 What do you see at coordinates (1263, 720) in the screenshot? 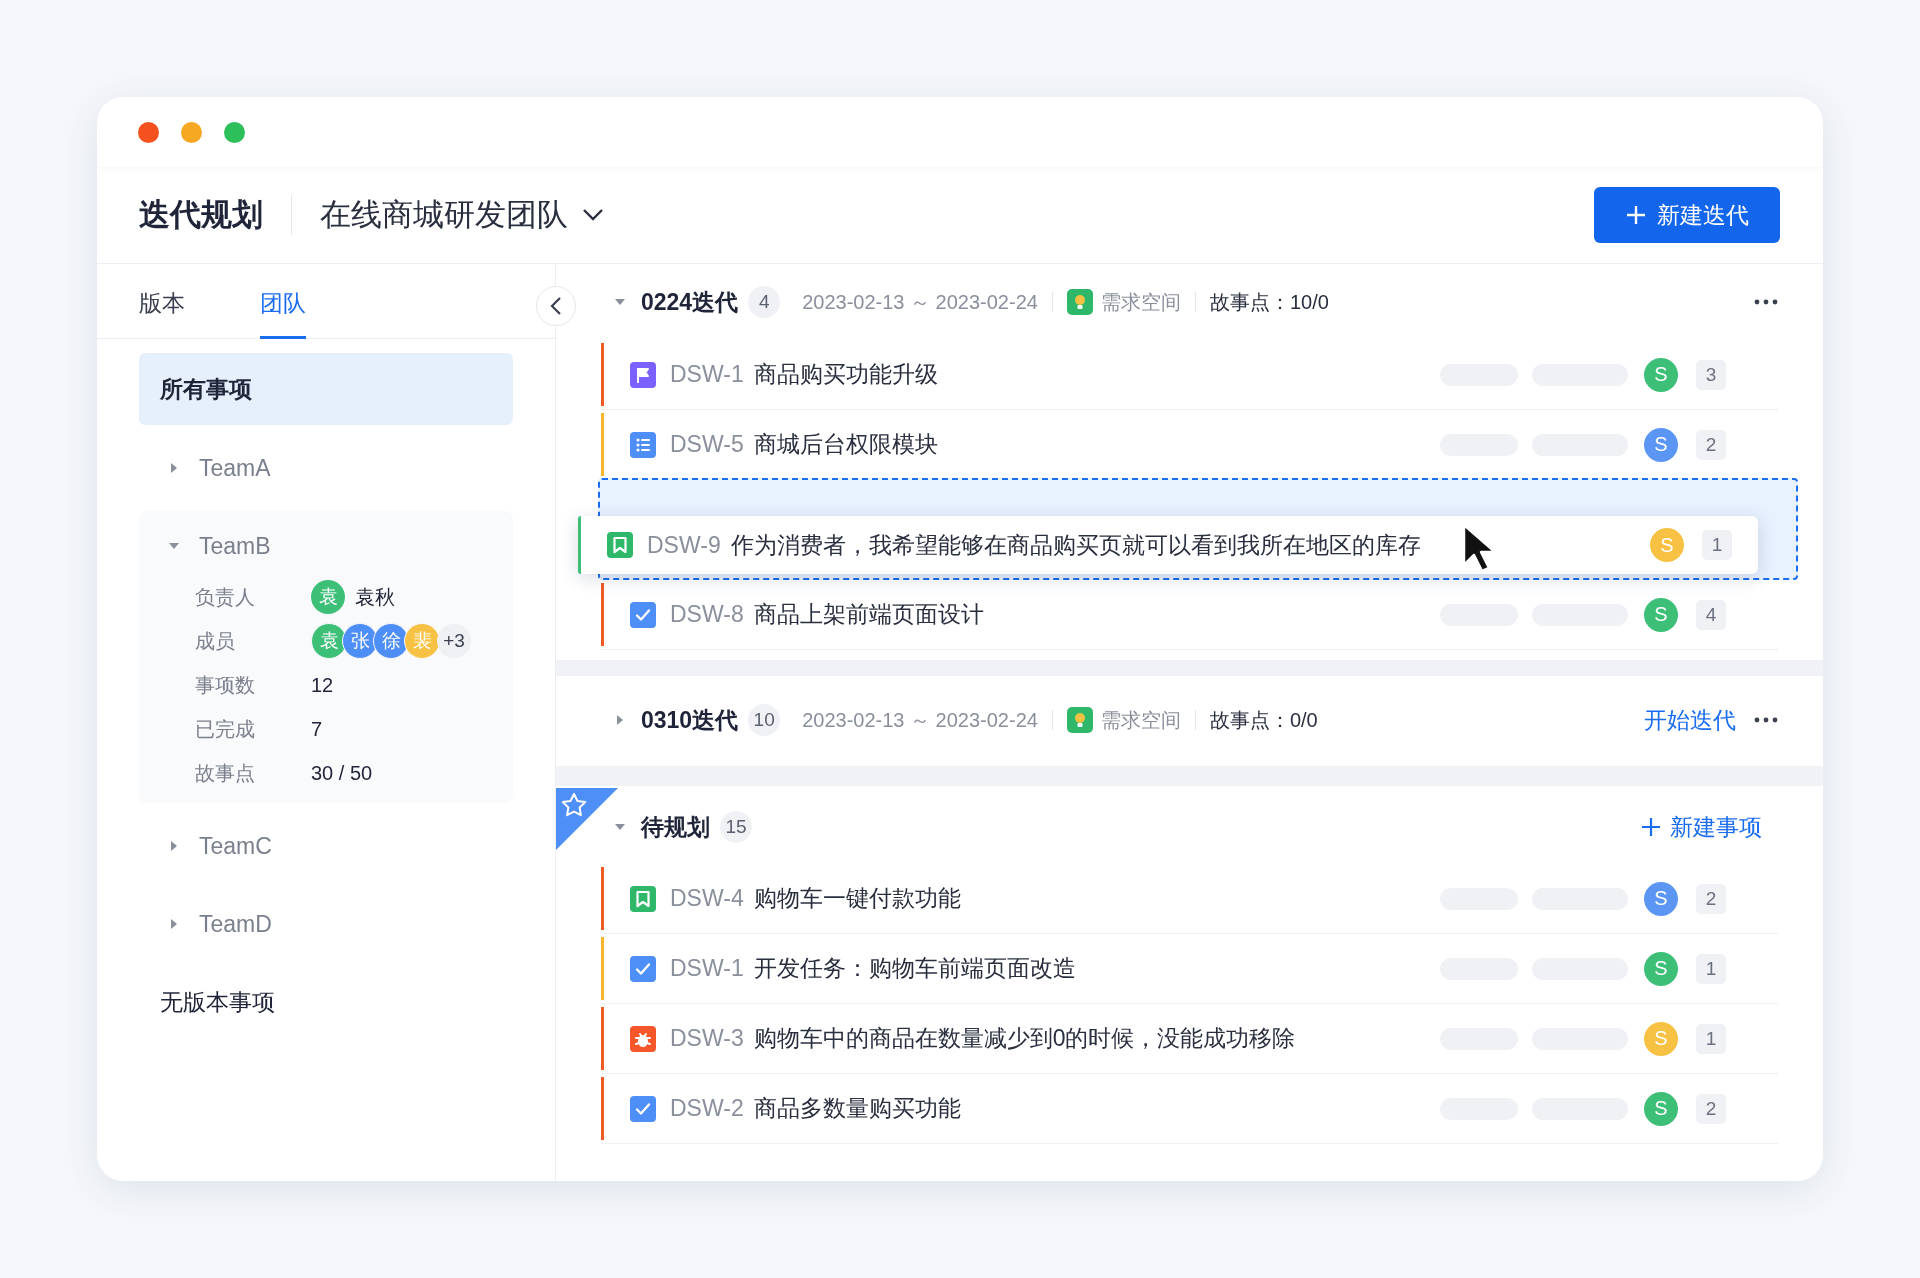
I see `story-points-summary: 故事点：0/0` at bounding box center [1263, 720].